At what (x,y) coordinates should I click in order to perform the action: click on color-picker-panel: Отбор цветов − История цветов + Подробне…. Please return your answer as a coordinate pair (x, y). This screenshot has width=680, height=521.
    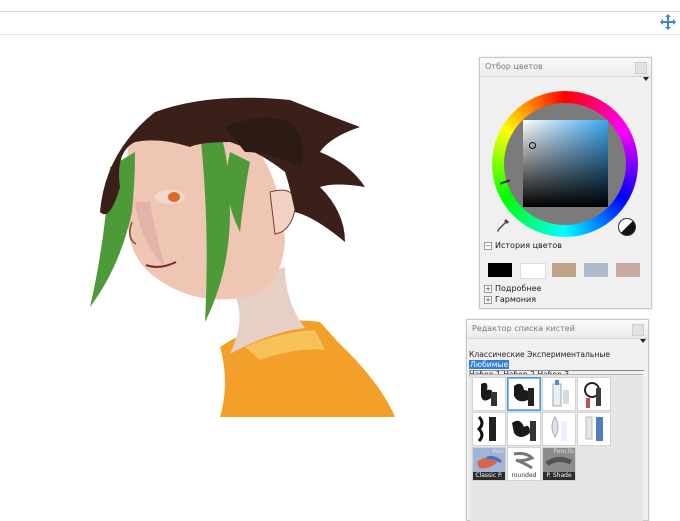
    Looking at the image, I should click on (565, 183).